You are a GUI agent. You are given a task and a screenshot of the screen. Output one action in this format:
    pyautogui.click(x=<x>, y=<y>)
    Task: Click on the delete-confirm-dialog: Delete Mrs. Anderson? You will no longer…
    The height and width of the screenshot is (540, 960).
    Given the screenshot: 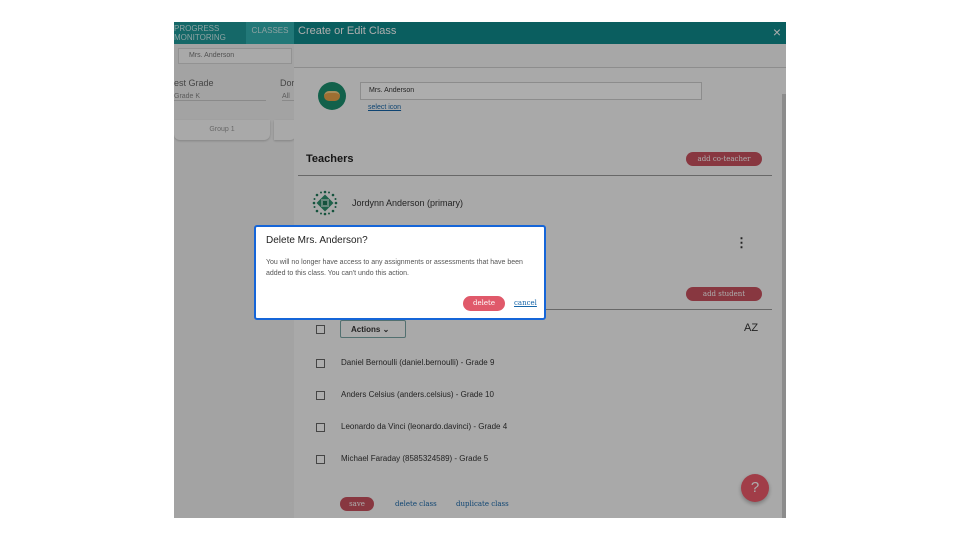 What is the action you would take?
    pyautogui.click(x=400, y=272)
    